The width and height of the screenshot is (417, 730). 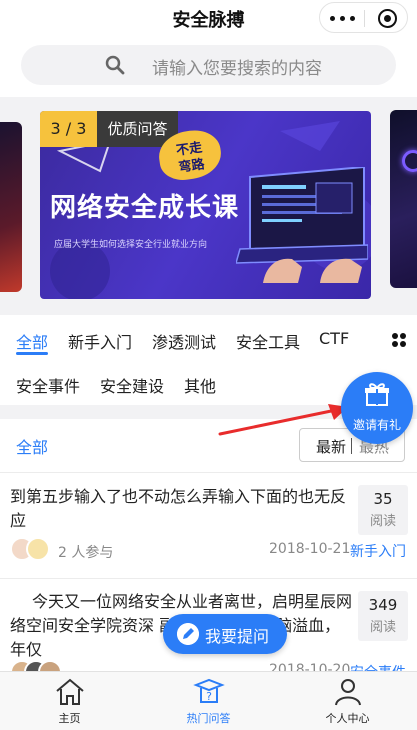 I want to click on read-count: 35, so click(x=383, y=499).